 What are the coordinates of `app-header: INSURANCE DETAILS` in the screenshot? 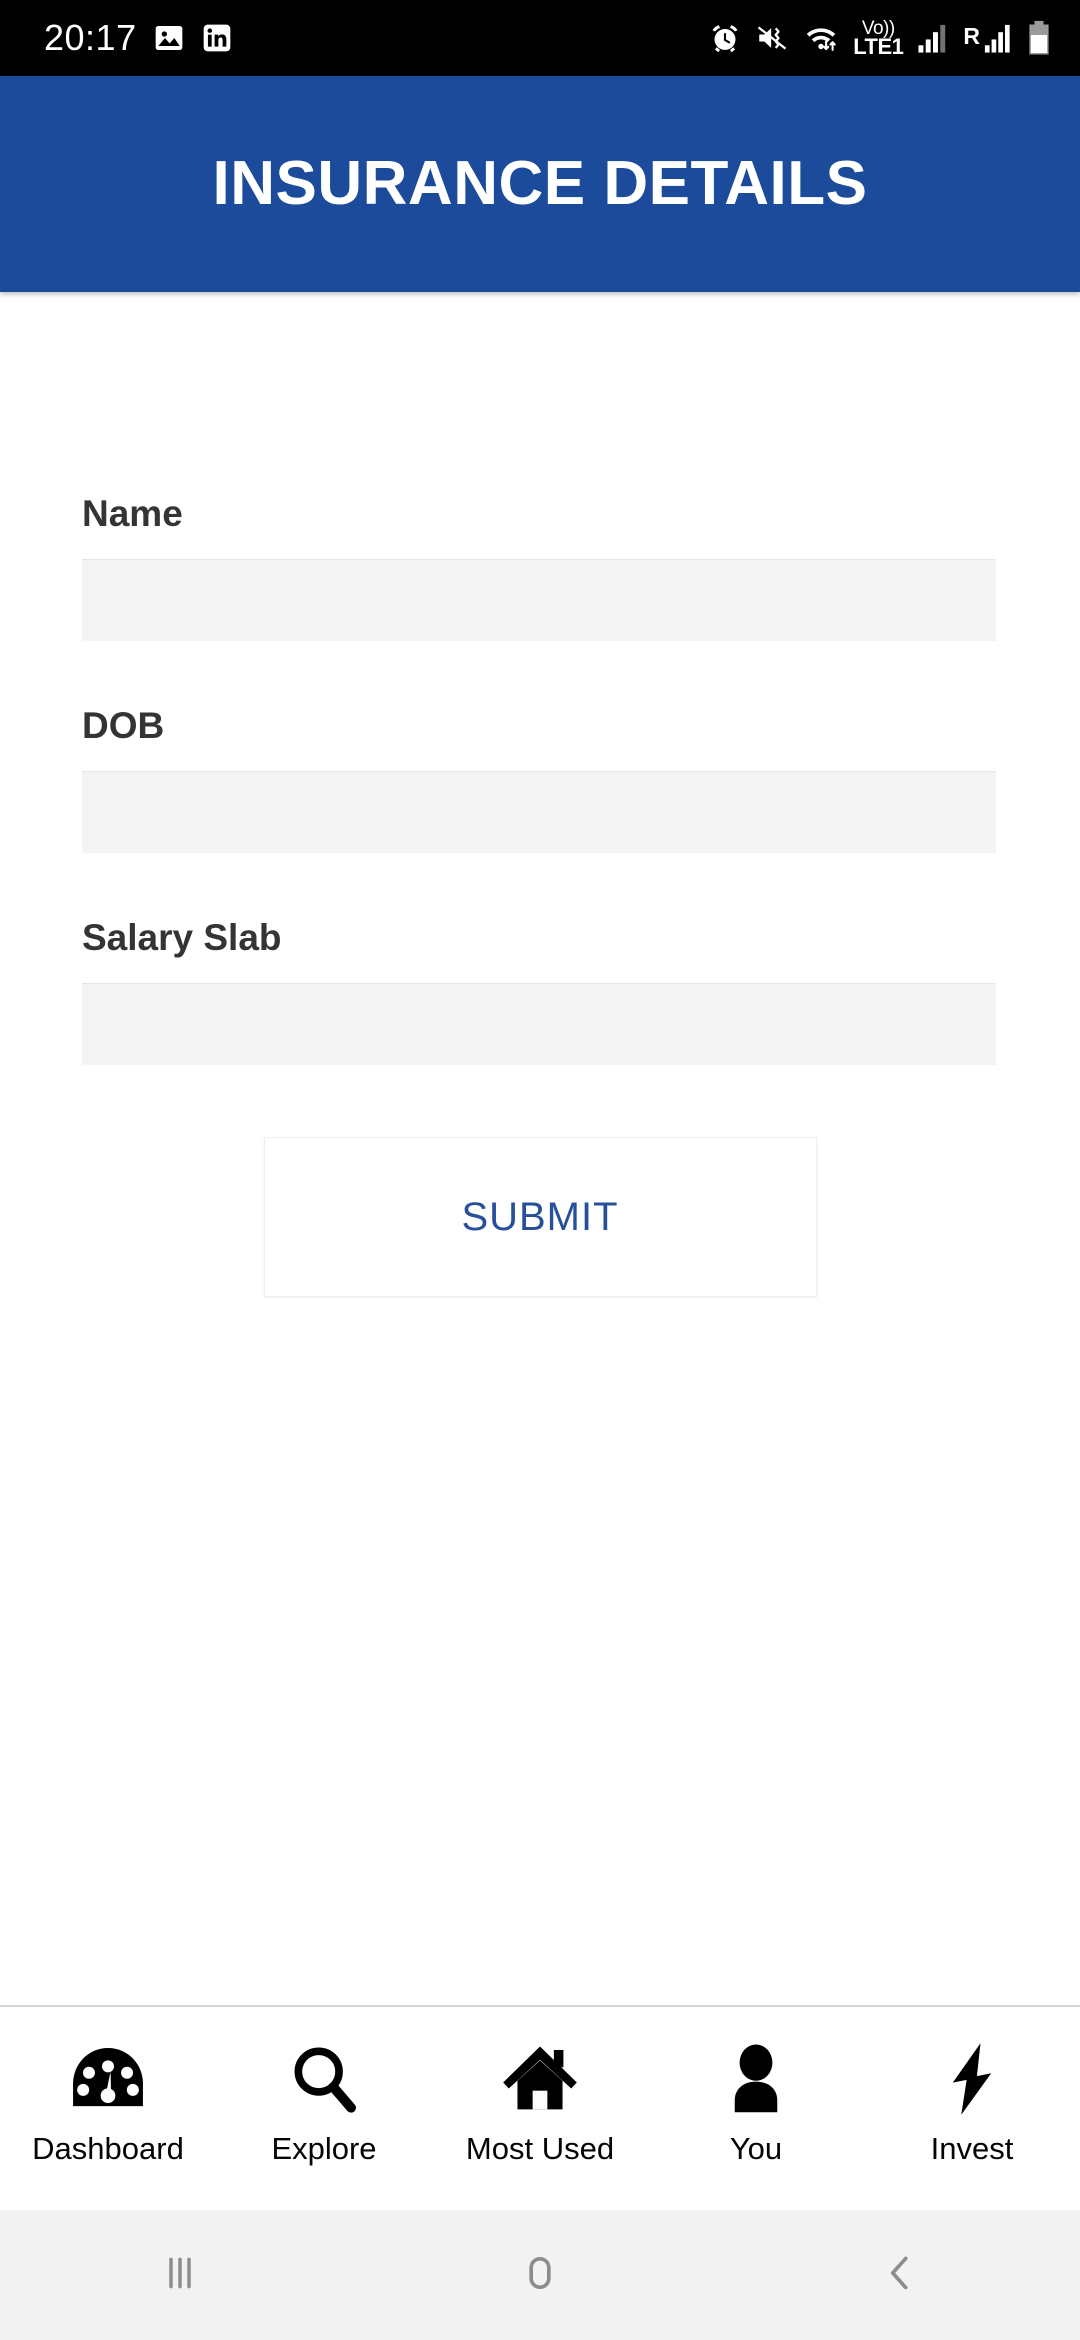 It's located at (540, 184).